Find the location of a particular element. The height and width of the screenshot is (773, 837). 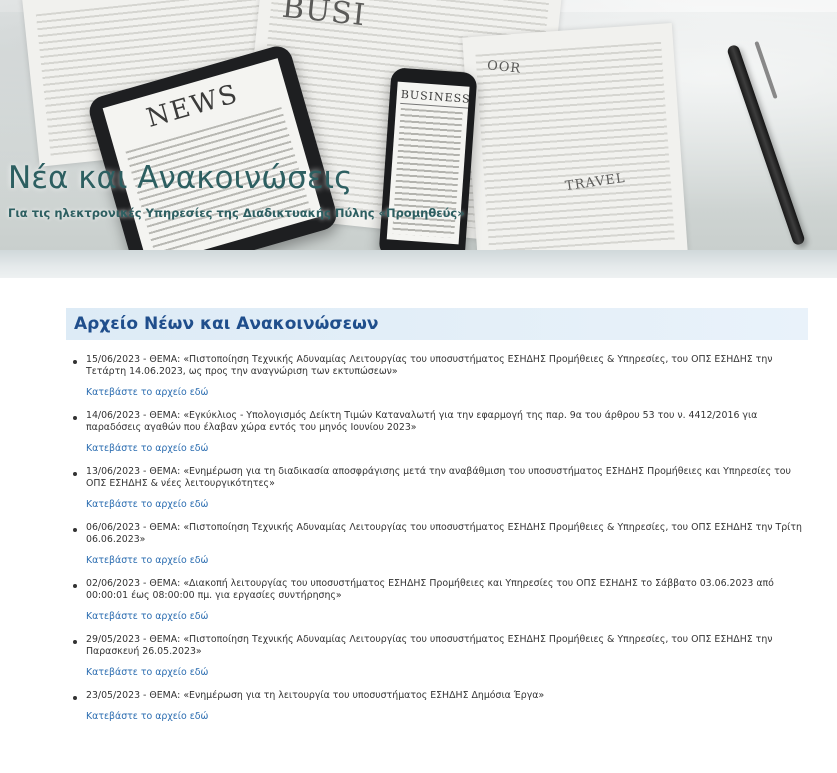

phone-business-word: BUSINESS is located at coordinates (435, 98).